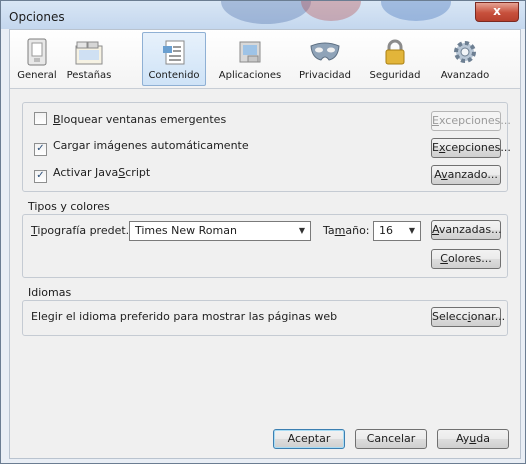 This screenshot has width=526, height=464. I want to click on close-icon: x, so click(497, 11).